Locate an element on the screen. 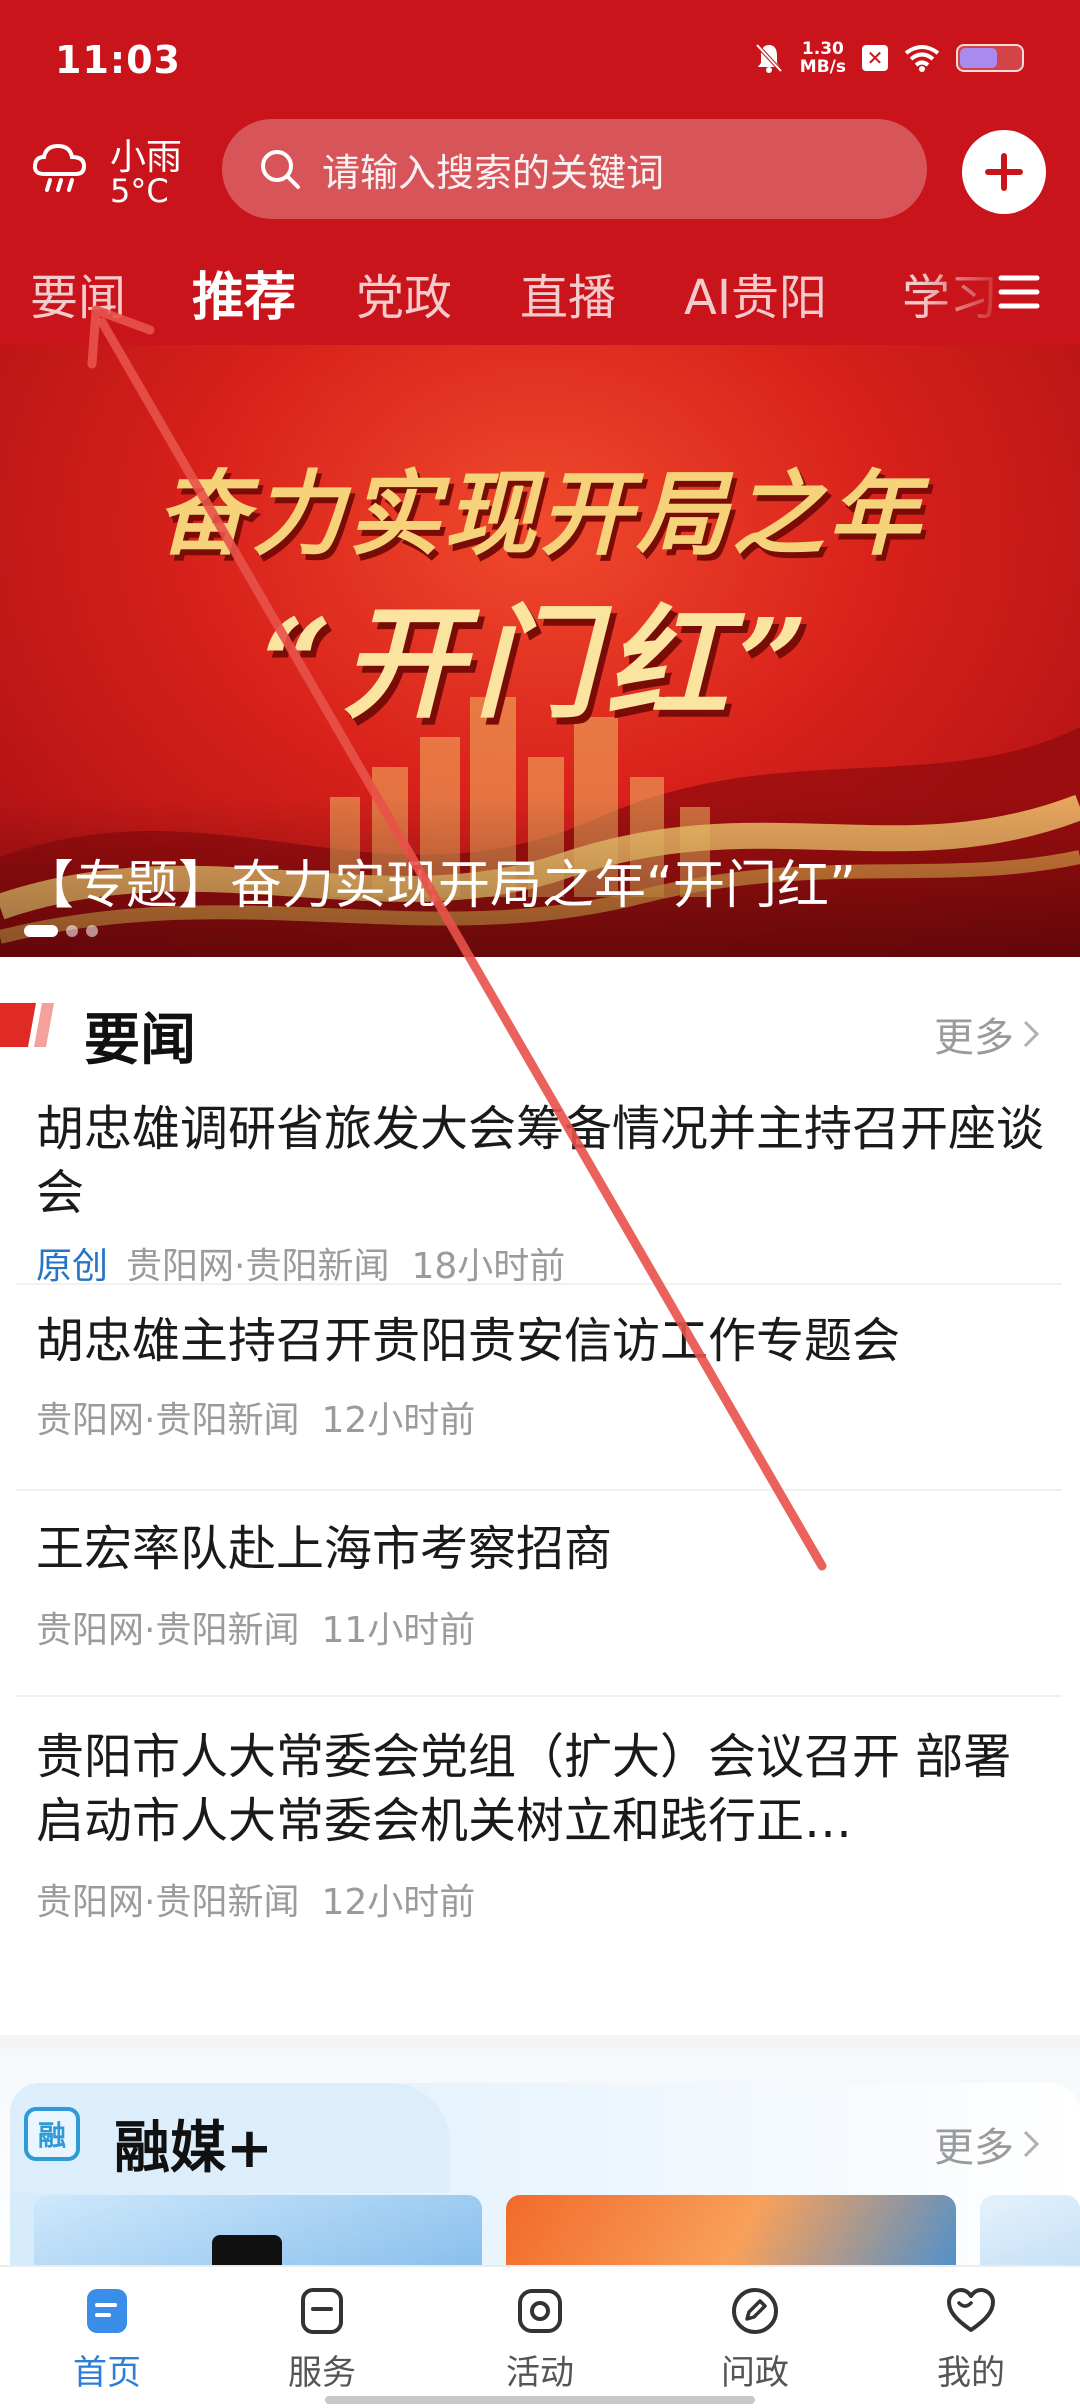 The width and height of the screenshot is (1080, 2408). section-title: 要闻 is located at coordinates (140, 1040).